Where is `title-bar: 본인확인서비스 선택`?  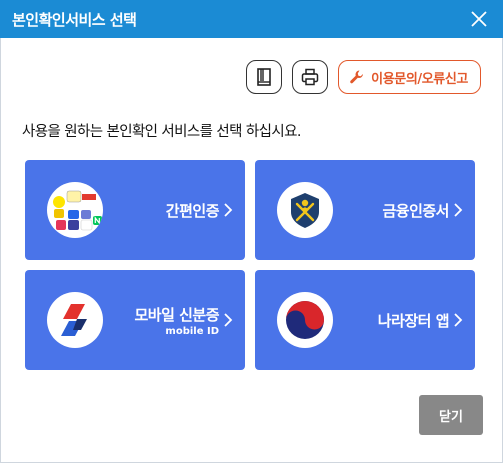
title-bar: 본인확인서비스 선택 is located at coordinates (251, 19).